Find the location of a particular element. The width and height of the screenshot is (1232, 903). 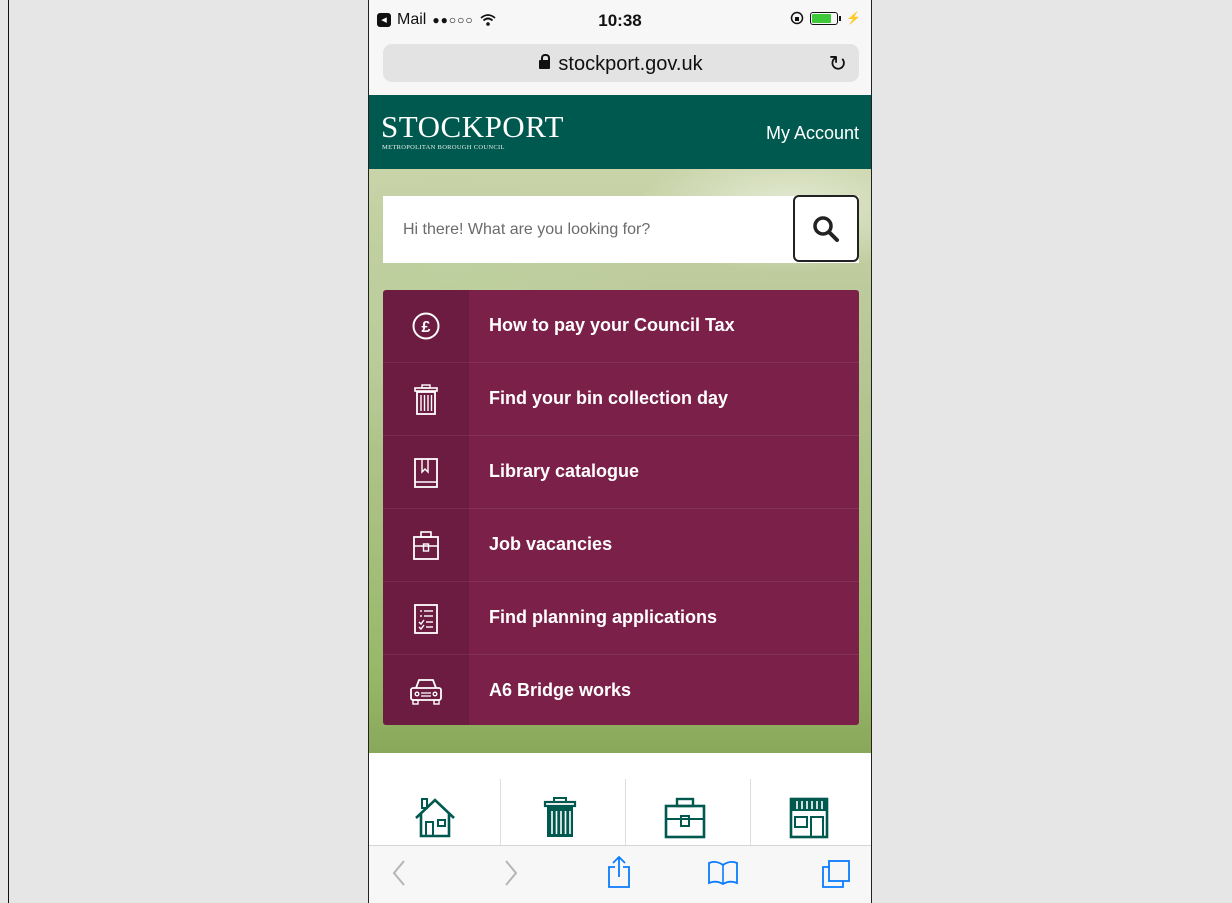

car-icon is located at coordinates (426, 692).